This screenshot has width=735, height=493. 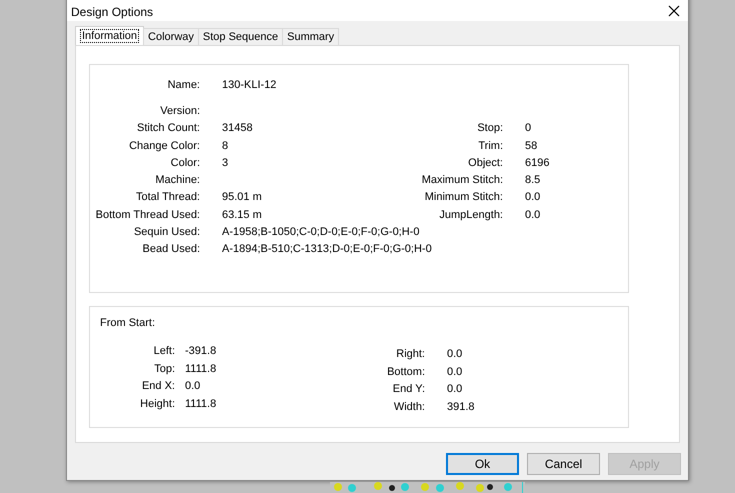 I want to click on field-label: Left:, so click(x=163, y=351).